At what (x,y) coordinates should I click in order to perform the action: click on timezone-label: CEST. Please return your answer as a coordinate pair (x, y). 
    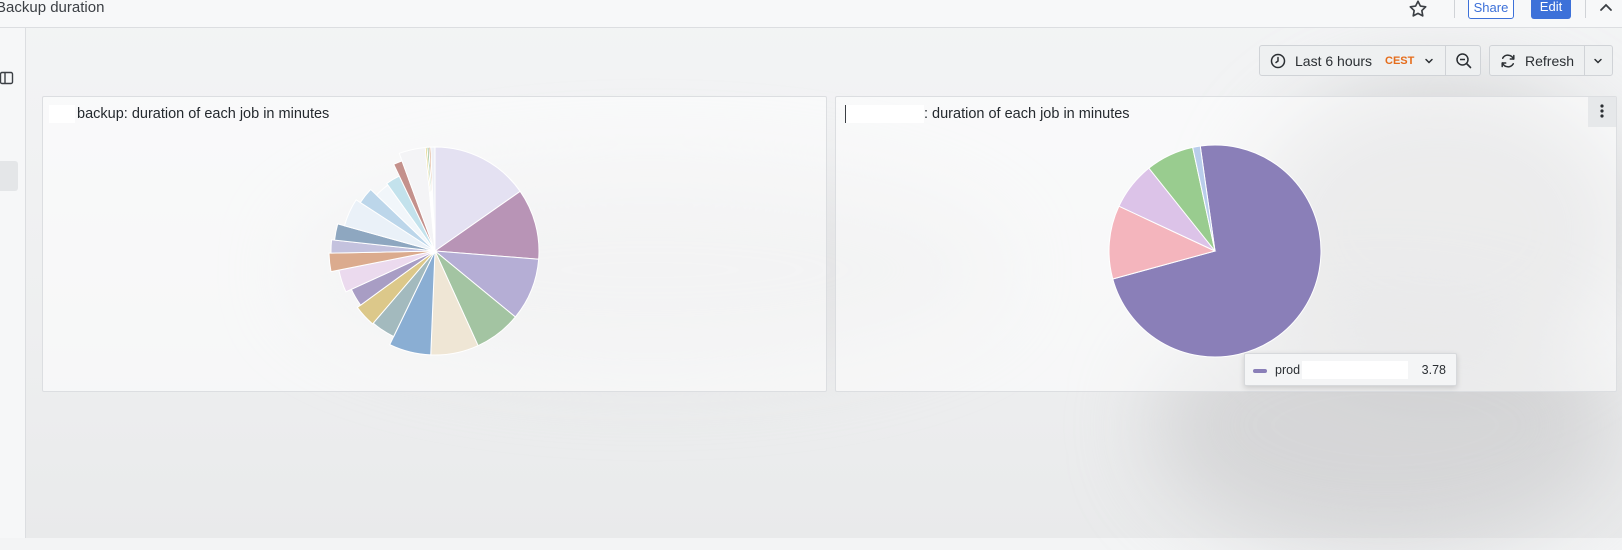
    Looking at the image, I should click on (1400, 61).